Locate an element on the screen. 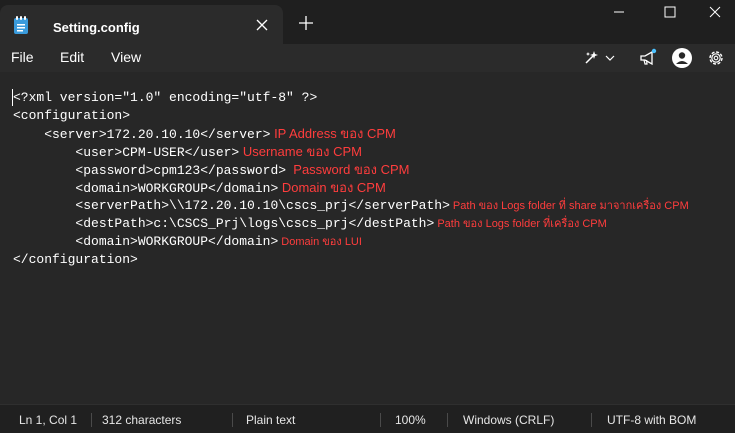 The width and height of the screenshot is (735, 433). status-position: Ln 1, Col 1 is located at coordinates (48, 420).